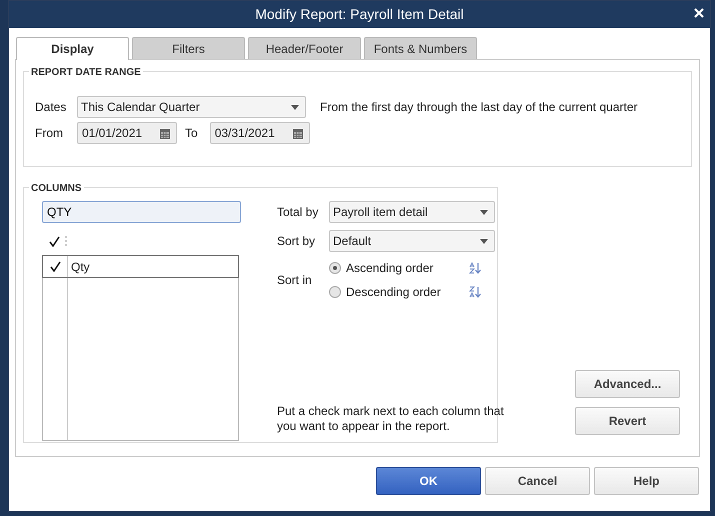  I want to click on check-icon, so click(54, 241).